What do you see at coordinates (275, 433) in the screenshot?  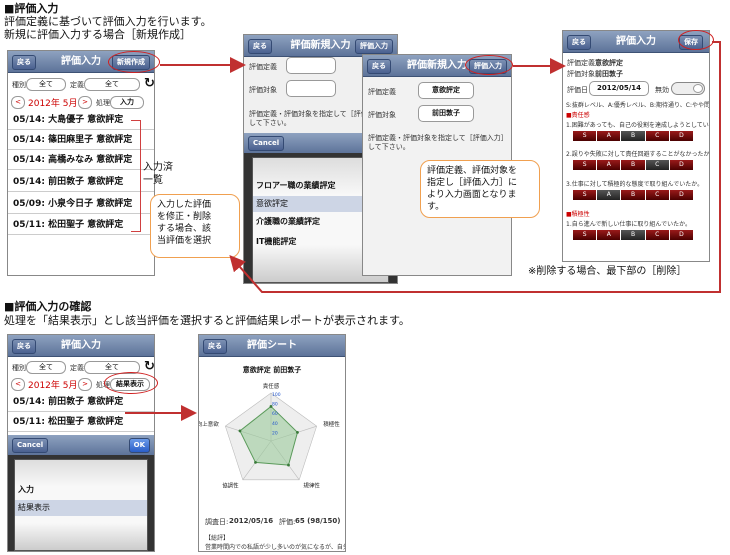 I see `radar-tick-label: 20` at bounding box center [275, 433].